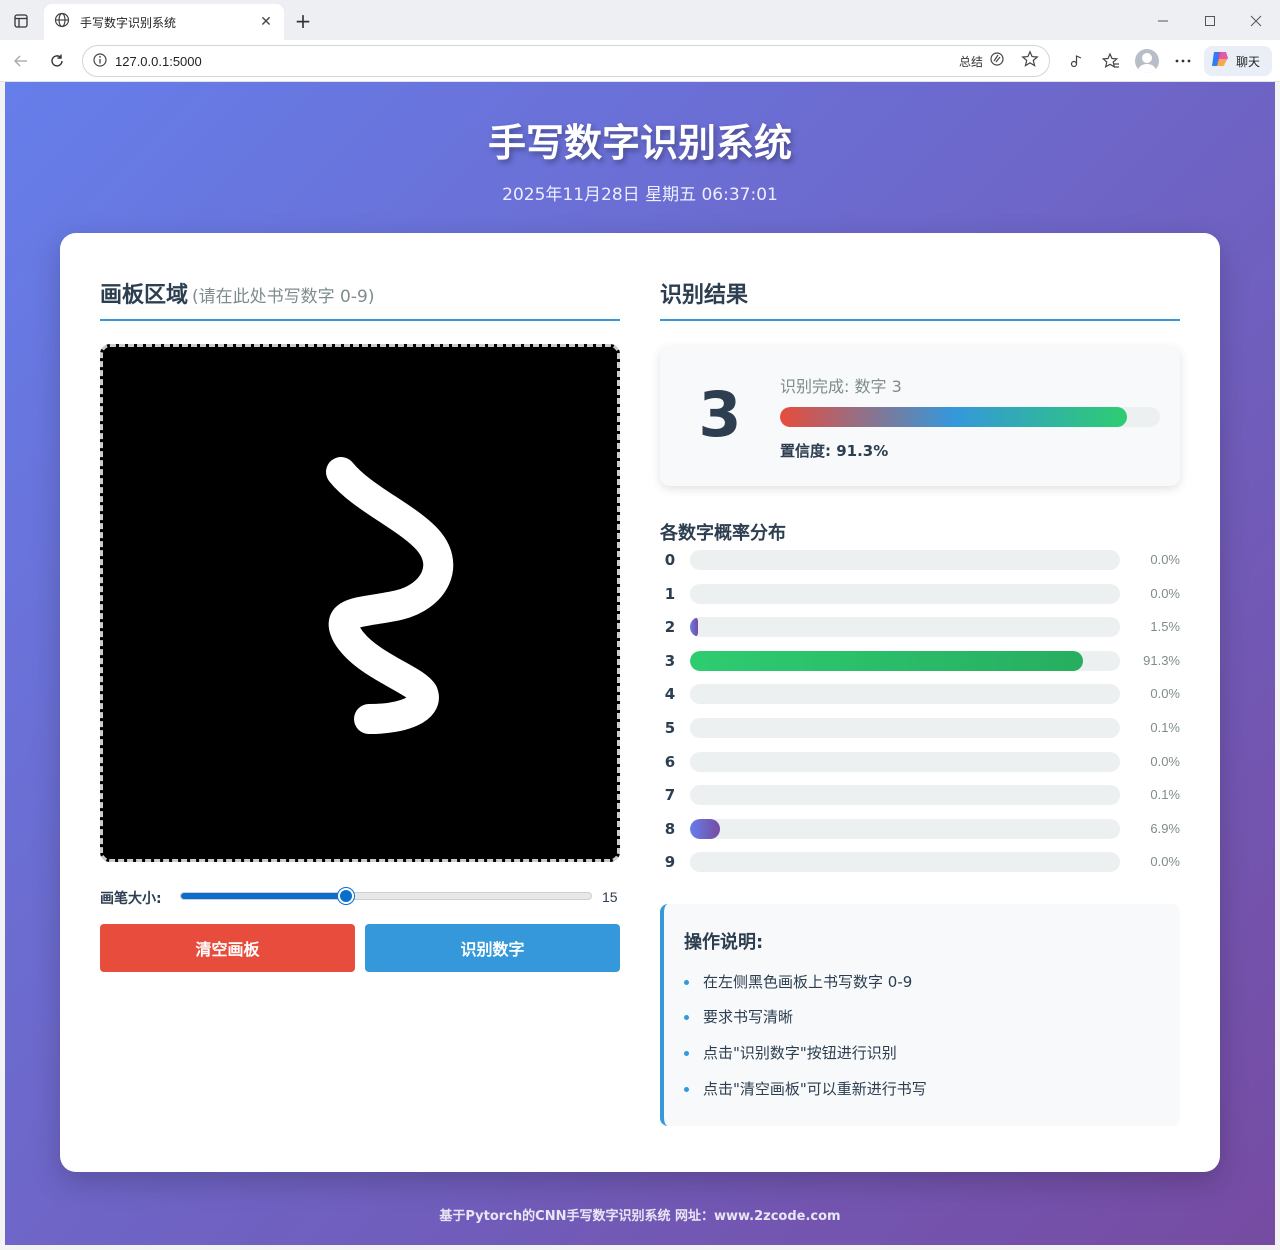 Image resolution: width=1280 pixels, height=1250 pixels. I want to click on probability-row: 8 6.9%, so click(920, 829).